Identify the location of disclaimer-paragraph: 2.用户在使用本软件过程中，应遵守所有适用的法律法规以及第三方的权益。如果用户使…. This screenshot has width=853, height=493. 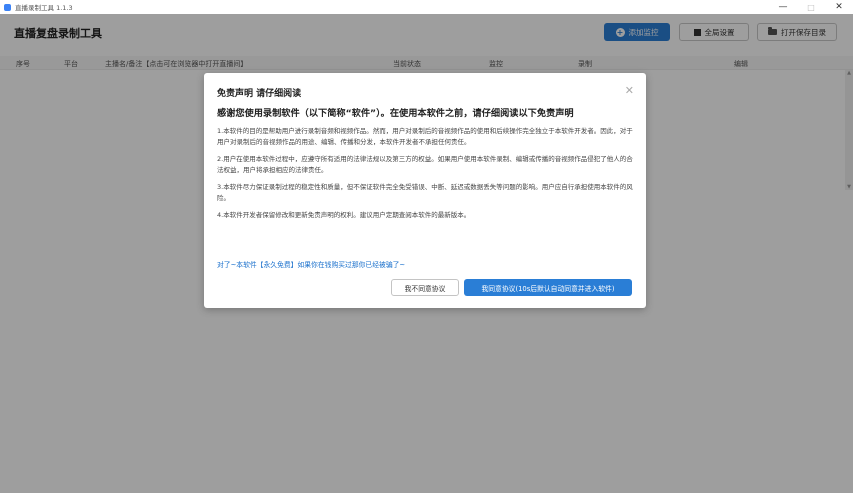
(425, 164).